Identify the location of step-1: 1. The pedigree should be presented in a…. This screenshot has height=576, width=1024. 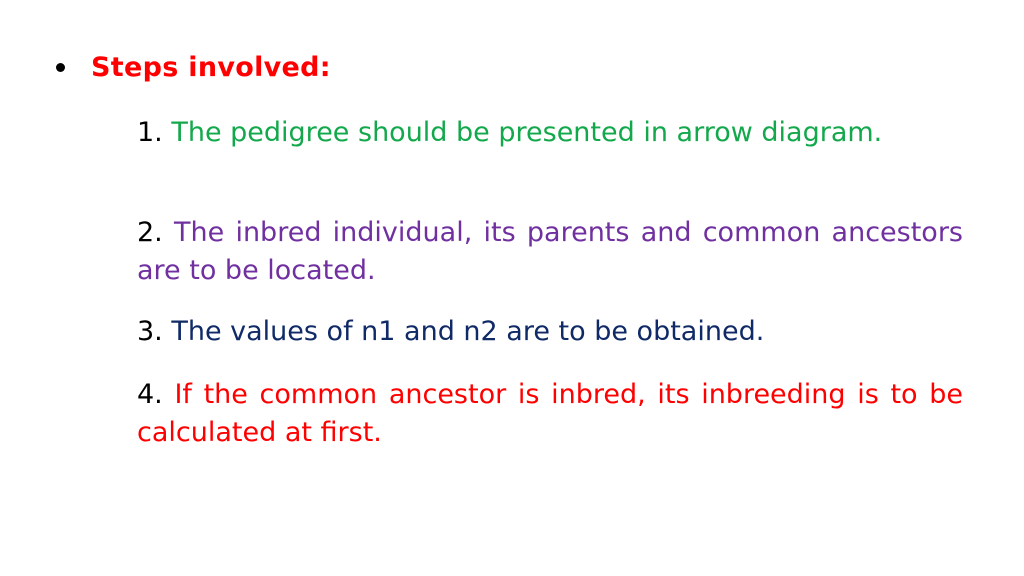
(550, 133).